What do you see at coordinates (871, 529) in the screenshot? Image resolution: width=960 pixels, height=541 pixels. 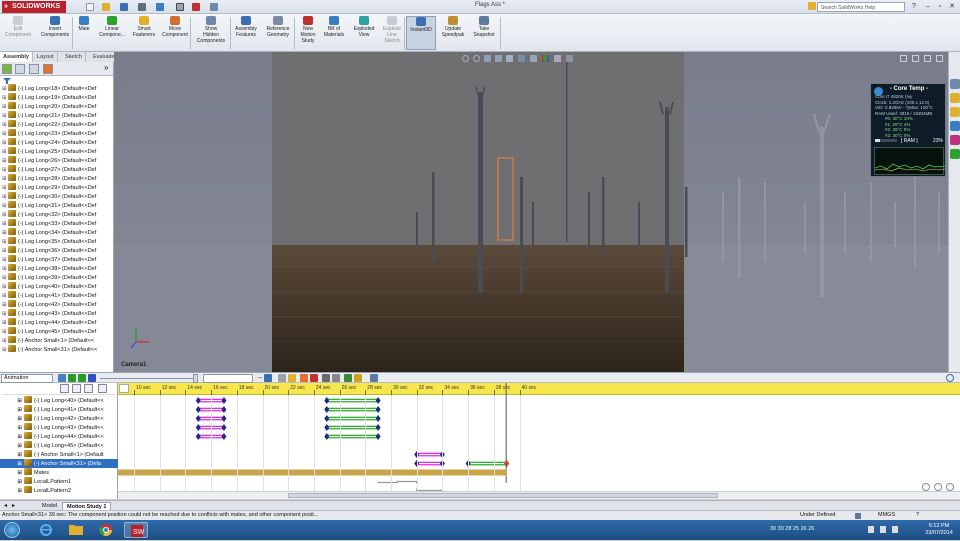 I see `network-icon` at bounding box center [871, 529].